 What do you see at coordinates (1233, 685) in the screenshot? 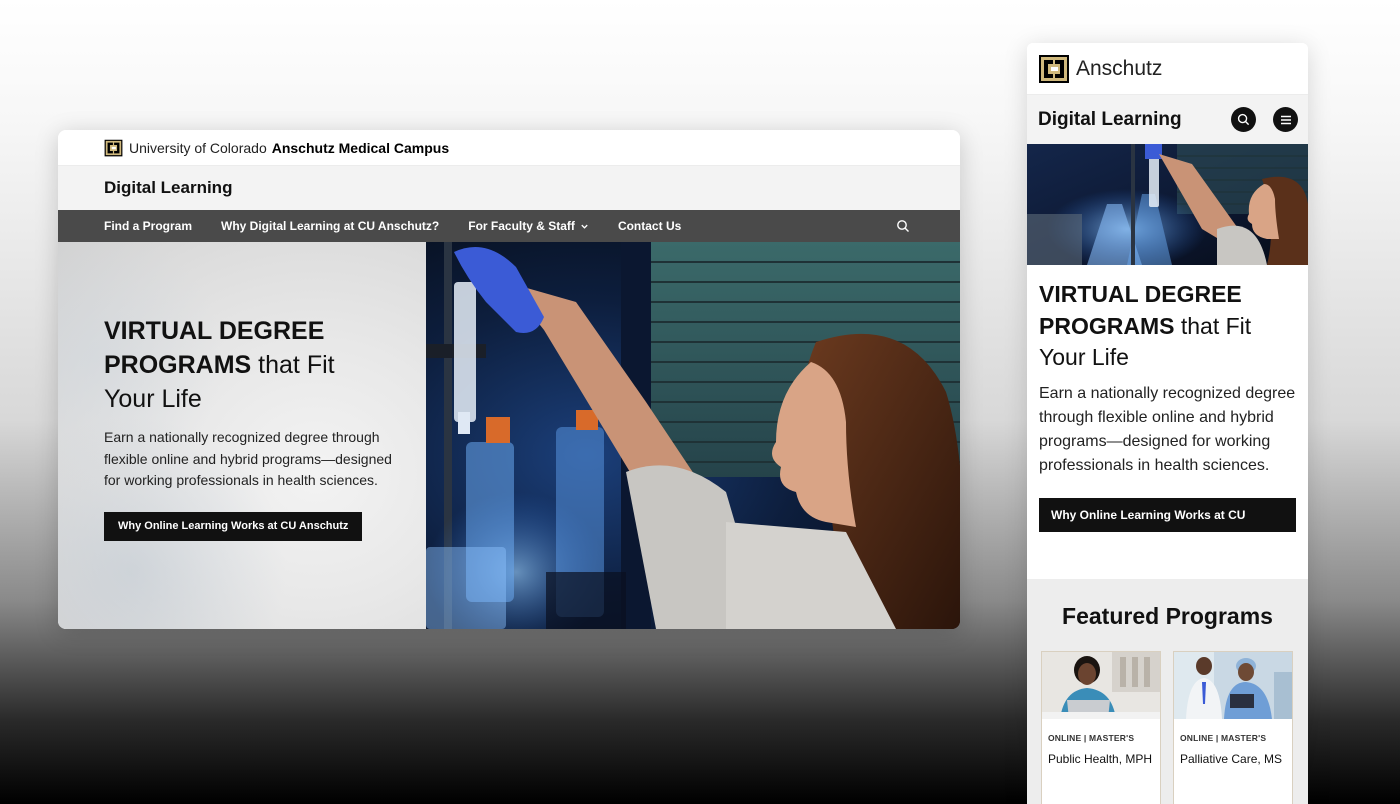
I see `program-image-palliative-care` at bounding box center [1233, 685].